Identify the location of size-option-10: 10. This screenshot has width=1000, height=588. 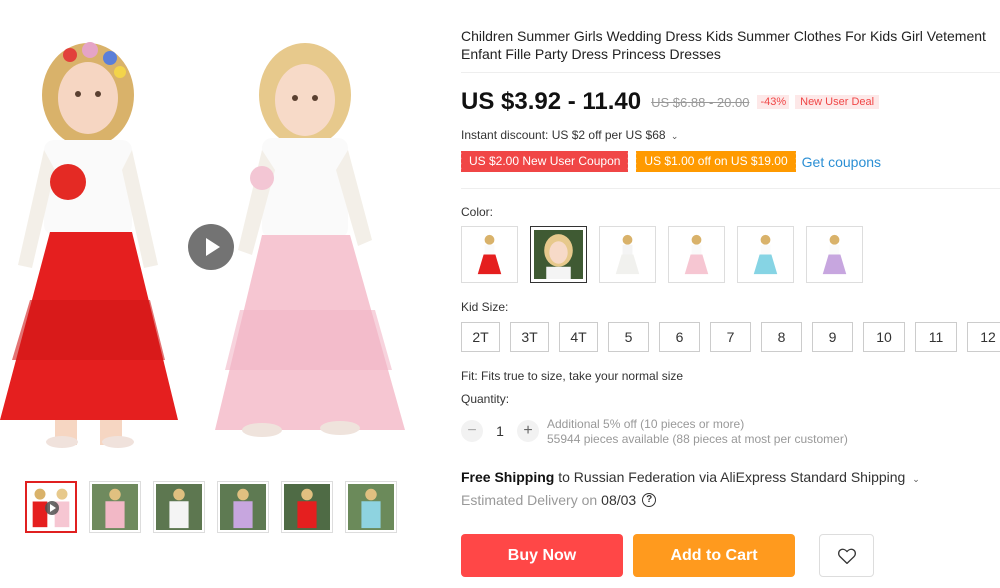
(884, 337).